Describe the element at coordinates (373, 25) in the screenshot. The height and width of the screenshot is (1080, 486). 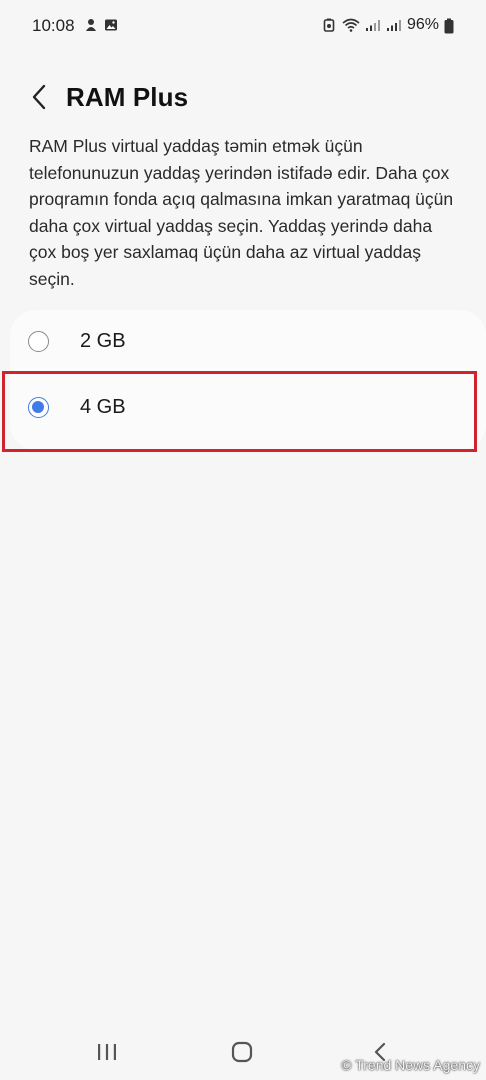
I see `signal-1-icon` at that location.